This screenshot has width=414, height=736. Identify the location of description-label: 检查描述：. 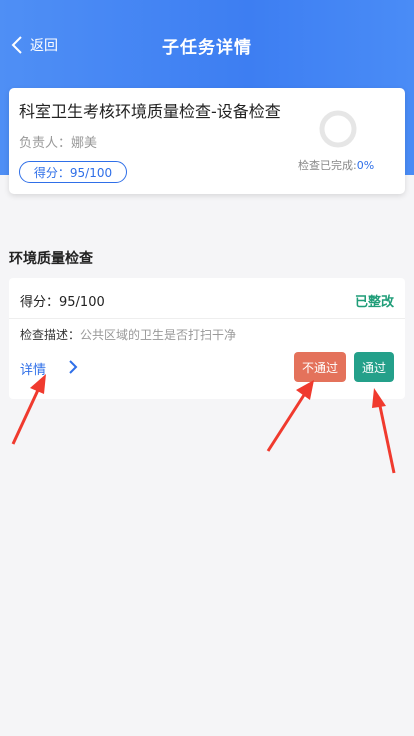
(50, 335).